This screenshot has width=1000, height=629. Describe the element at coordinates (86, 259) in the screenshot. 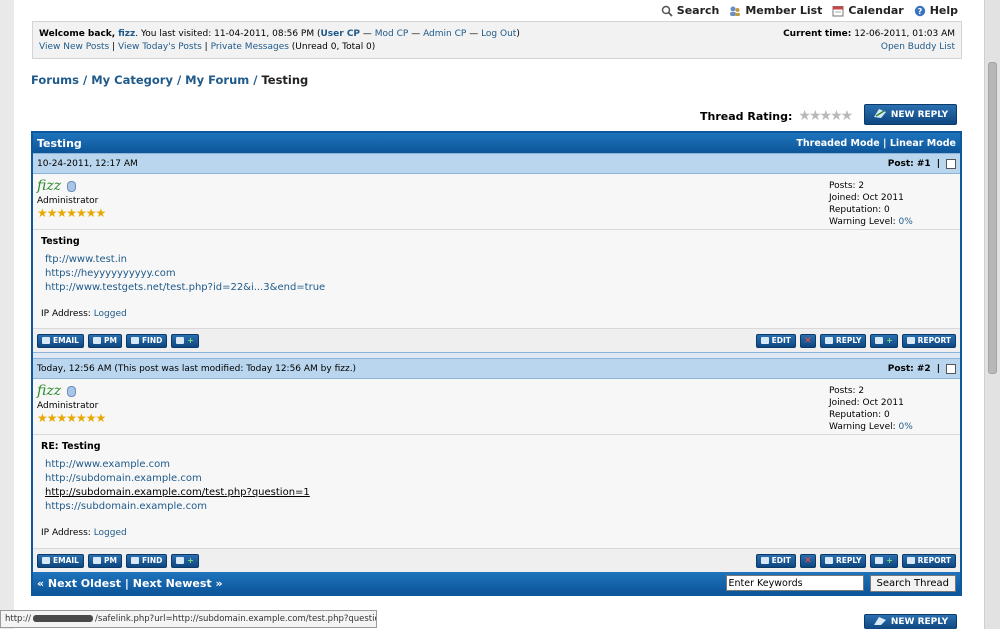

I see `post-link: ftp://www.test.in` at that location.